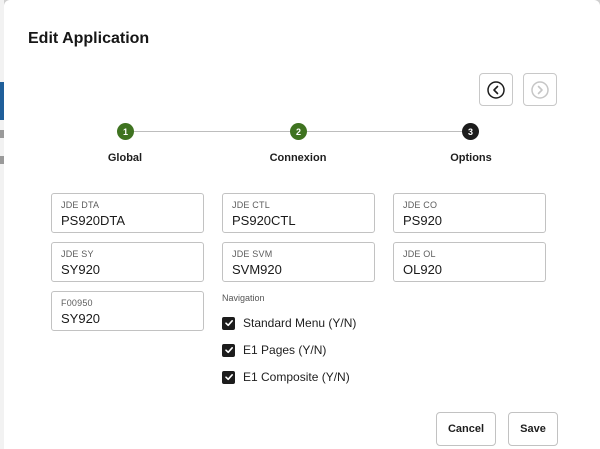  I want to click on field-value: PS920DTA, so click(93, 220).